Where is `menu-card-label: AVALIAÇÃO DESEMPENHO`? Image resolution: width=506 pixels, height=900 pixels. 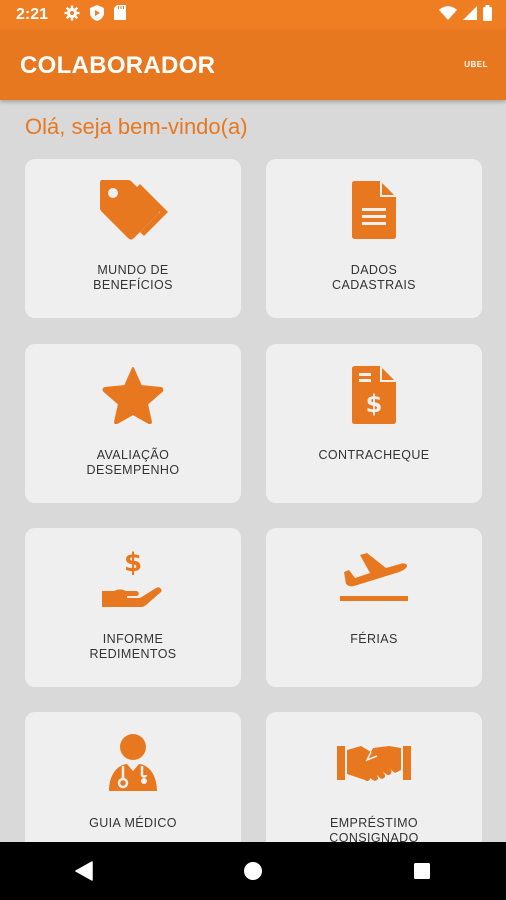 menu-card-label: AVALIAÇÃO DESEMPENHO is located at coordinates (133, 462).